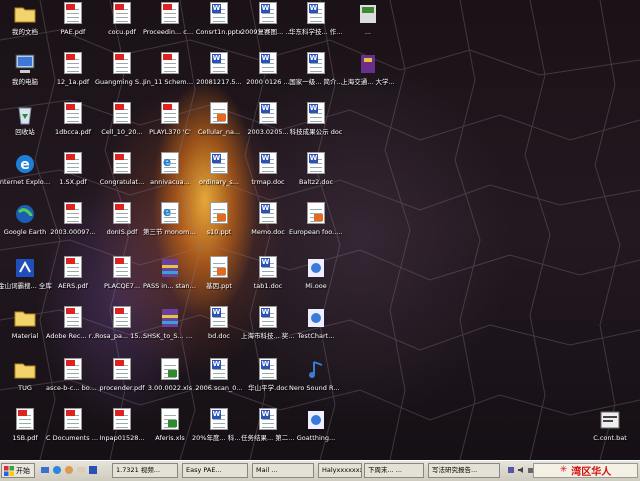 The image size is (640, 481). What do you see at coordinates (268, 219) in the screenshot?
I see `desktop-icon: Memo.doc` at bounding box center [268, 219].